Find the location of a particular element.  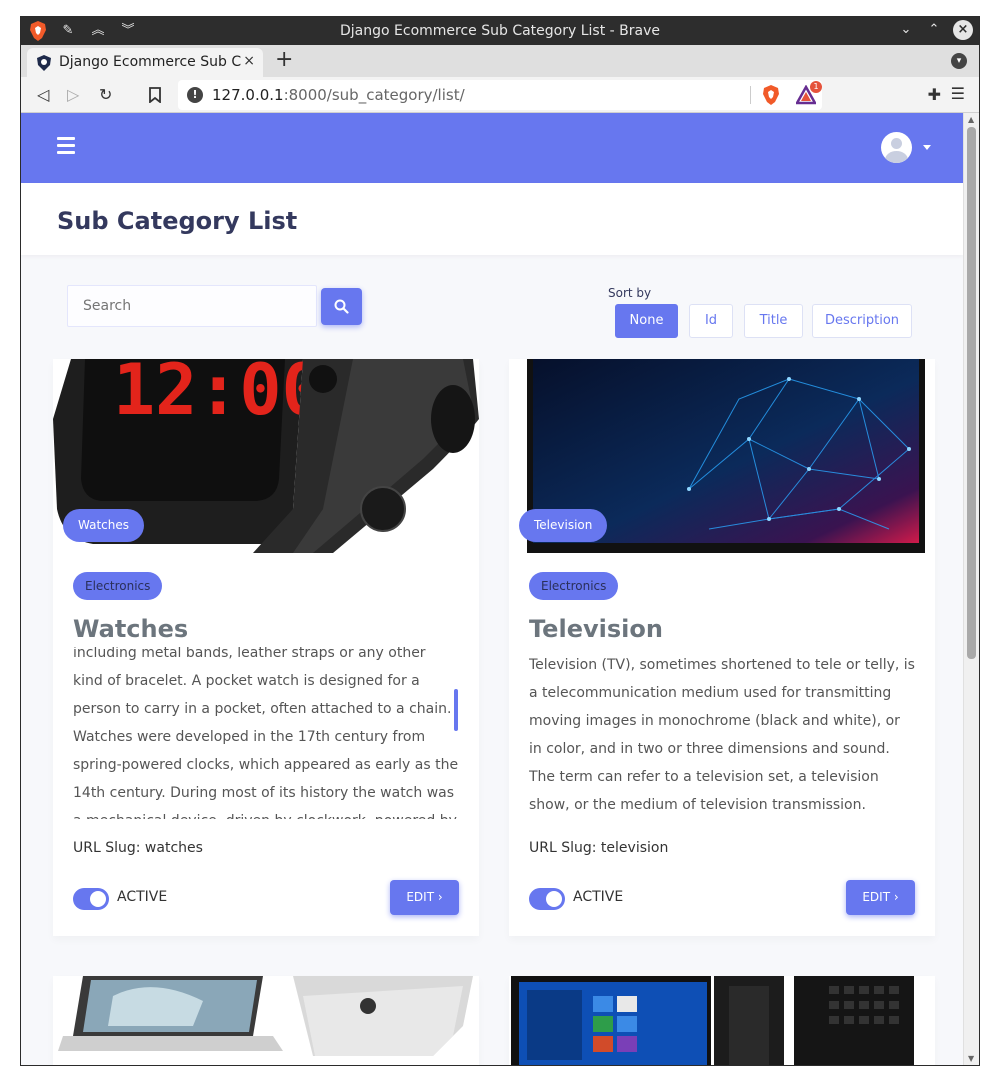

django-favicon-icon is located at coordinates (44, 63).